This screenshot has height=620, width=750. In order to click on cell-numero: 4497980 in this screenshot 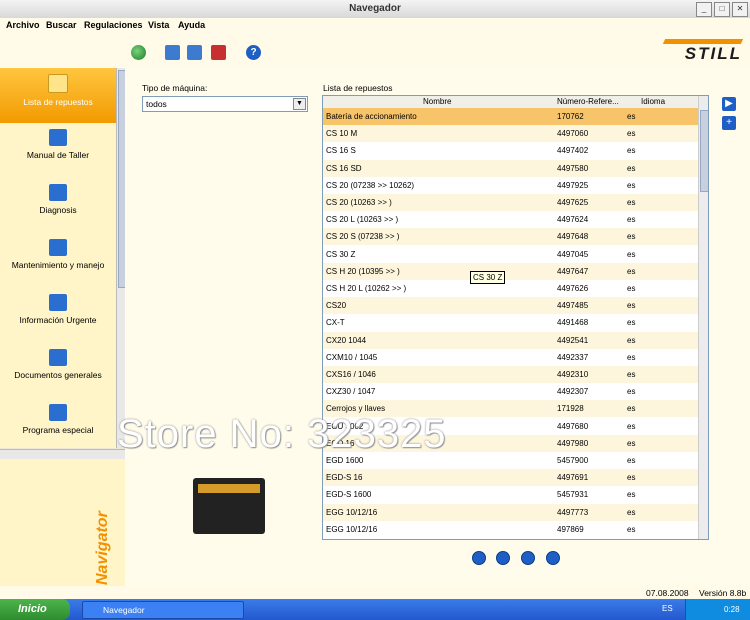, I will do `click(573, 443)`.